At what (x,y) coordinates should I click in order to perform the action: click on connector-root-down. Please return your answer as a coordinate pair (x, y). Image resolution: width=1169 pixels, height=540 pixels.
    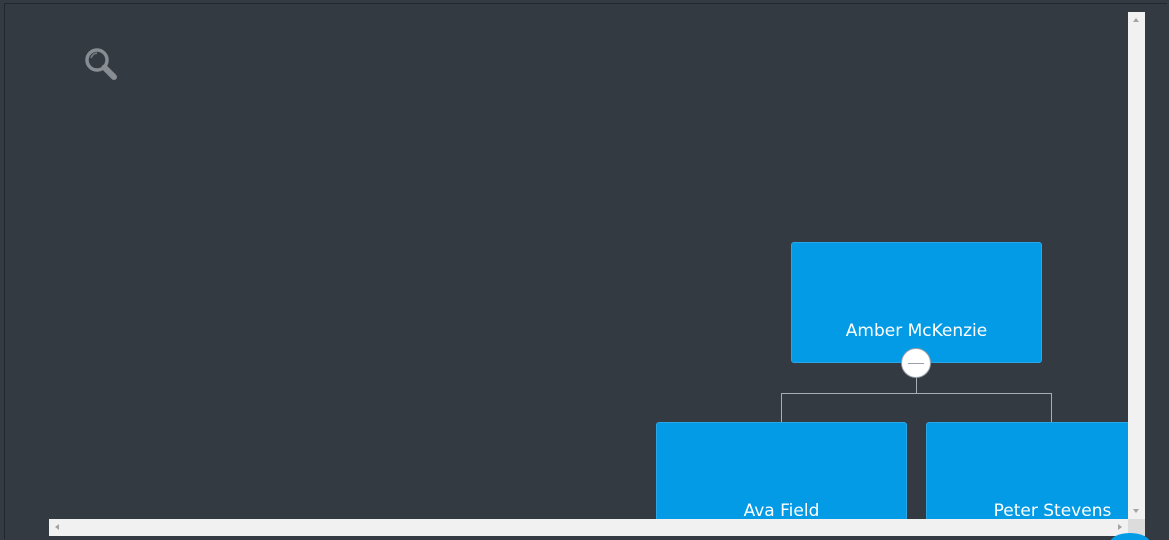
    Looking at the image, I should click on (916, 385).